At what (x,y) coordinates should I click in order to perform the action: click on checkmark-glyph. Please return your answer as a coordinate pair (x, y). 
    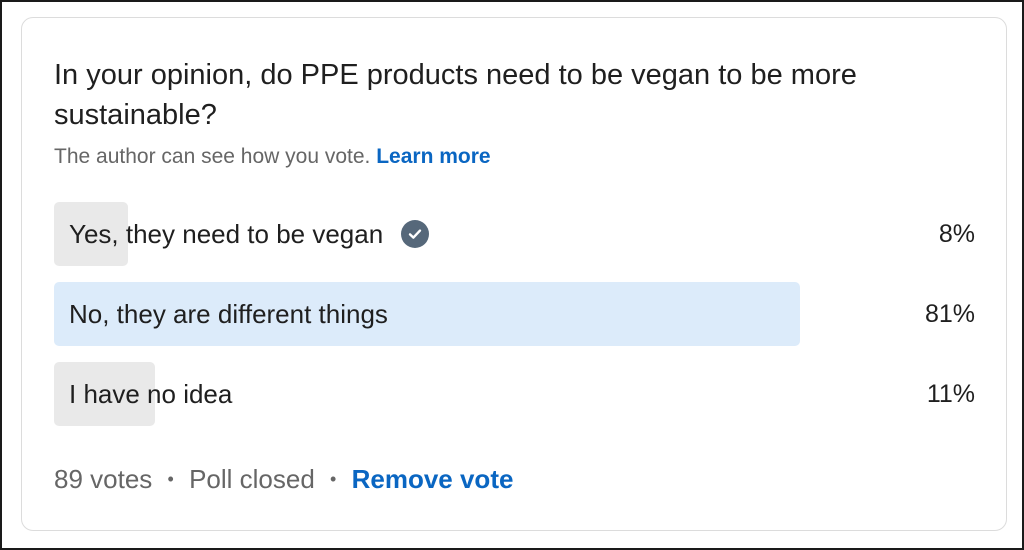
    Looking at the image, I should click on (415, 234).